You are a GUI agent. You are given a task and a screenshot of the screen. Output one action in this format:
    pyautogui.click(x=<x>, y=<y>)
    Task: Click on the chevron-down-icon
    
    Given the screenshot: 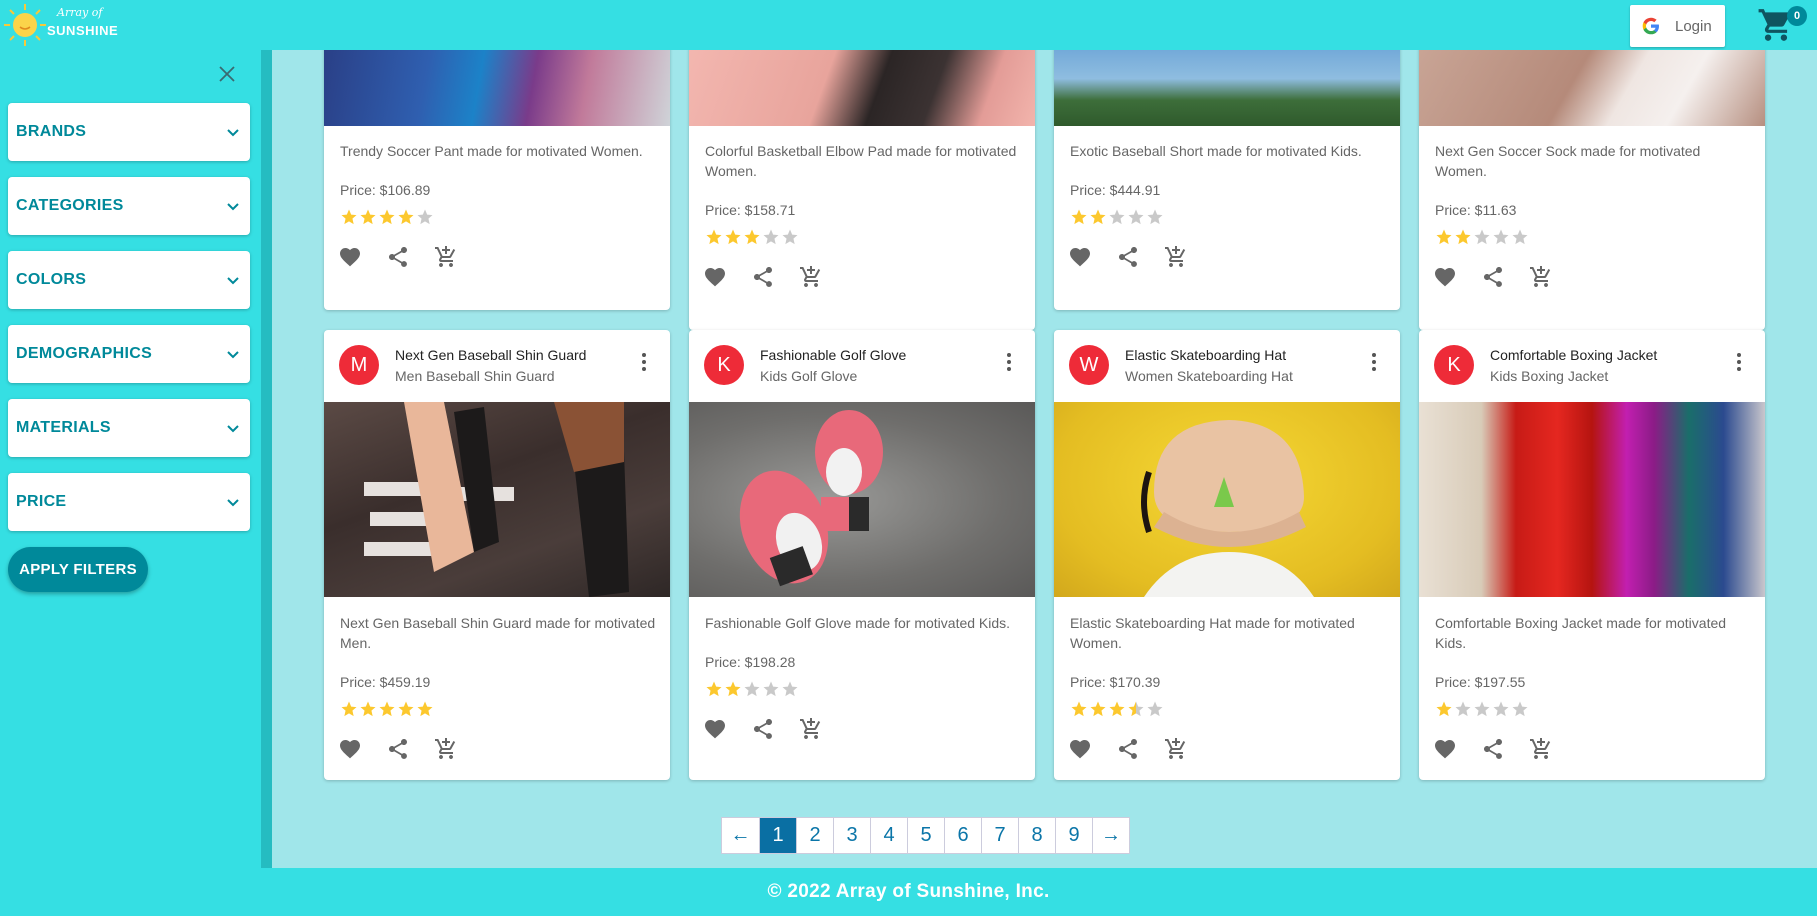 What is the action you would take?
    pyautogui.click(x=233, y=207)
    